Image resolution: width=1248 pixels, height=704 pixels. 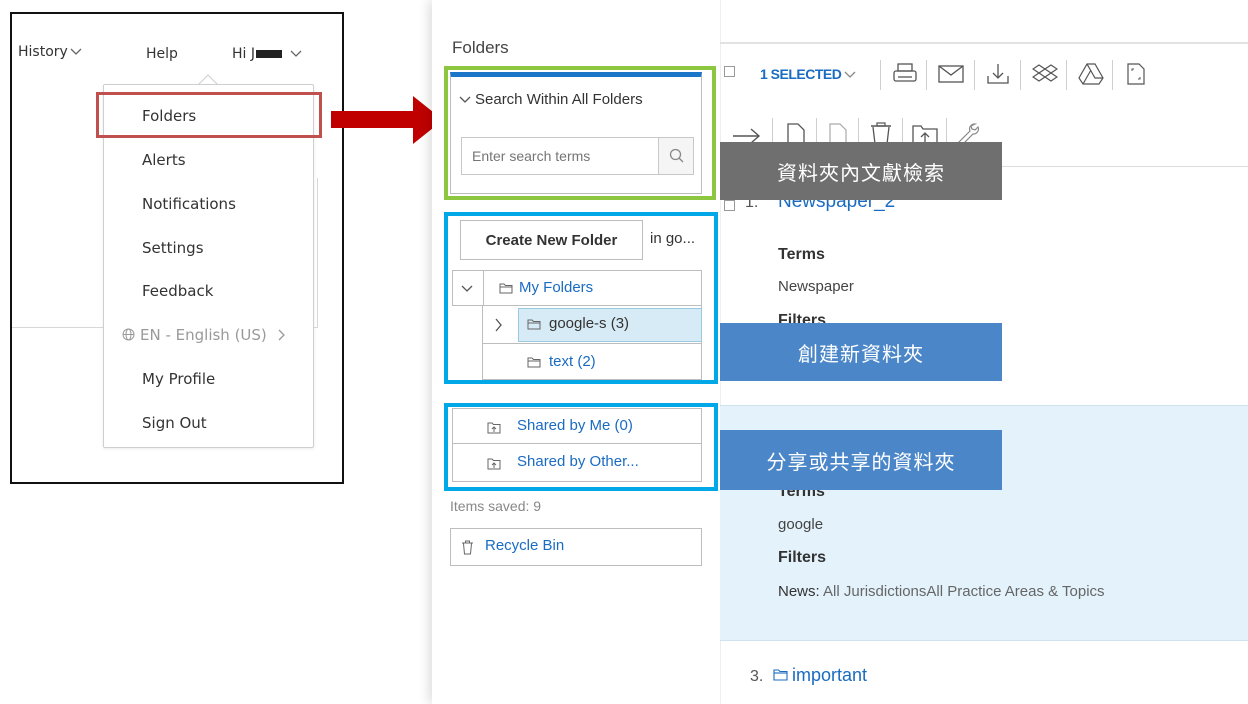 What do you see at coordinates (576, 547) in the screenshot?
I see `recycle-bin-link: Recycle Bin` at bounding box center [576, 547].